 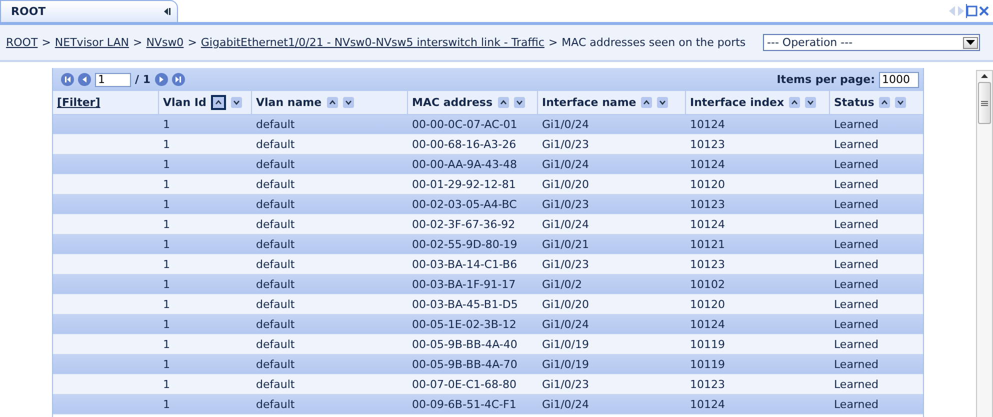 I want to click on table-cell-text: Gi1/0/21, so click(x=565, y=245).